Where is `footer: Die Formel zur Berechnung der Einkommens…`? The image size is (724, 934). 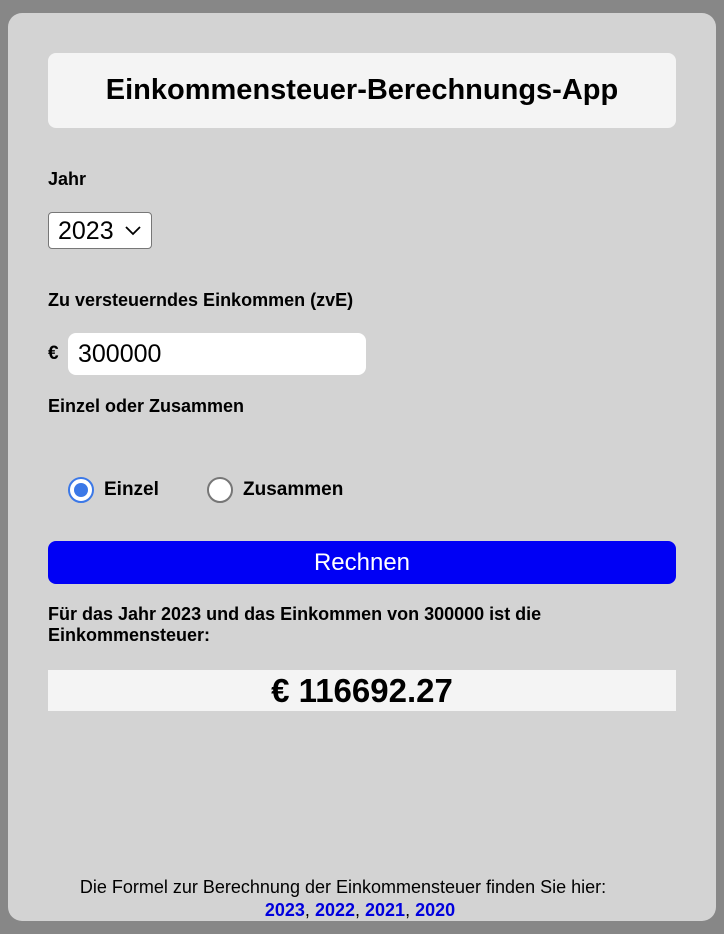 footer: Die Formel zur Berechnung der Einkommens… is located at coordinates (362, 899).